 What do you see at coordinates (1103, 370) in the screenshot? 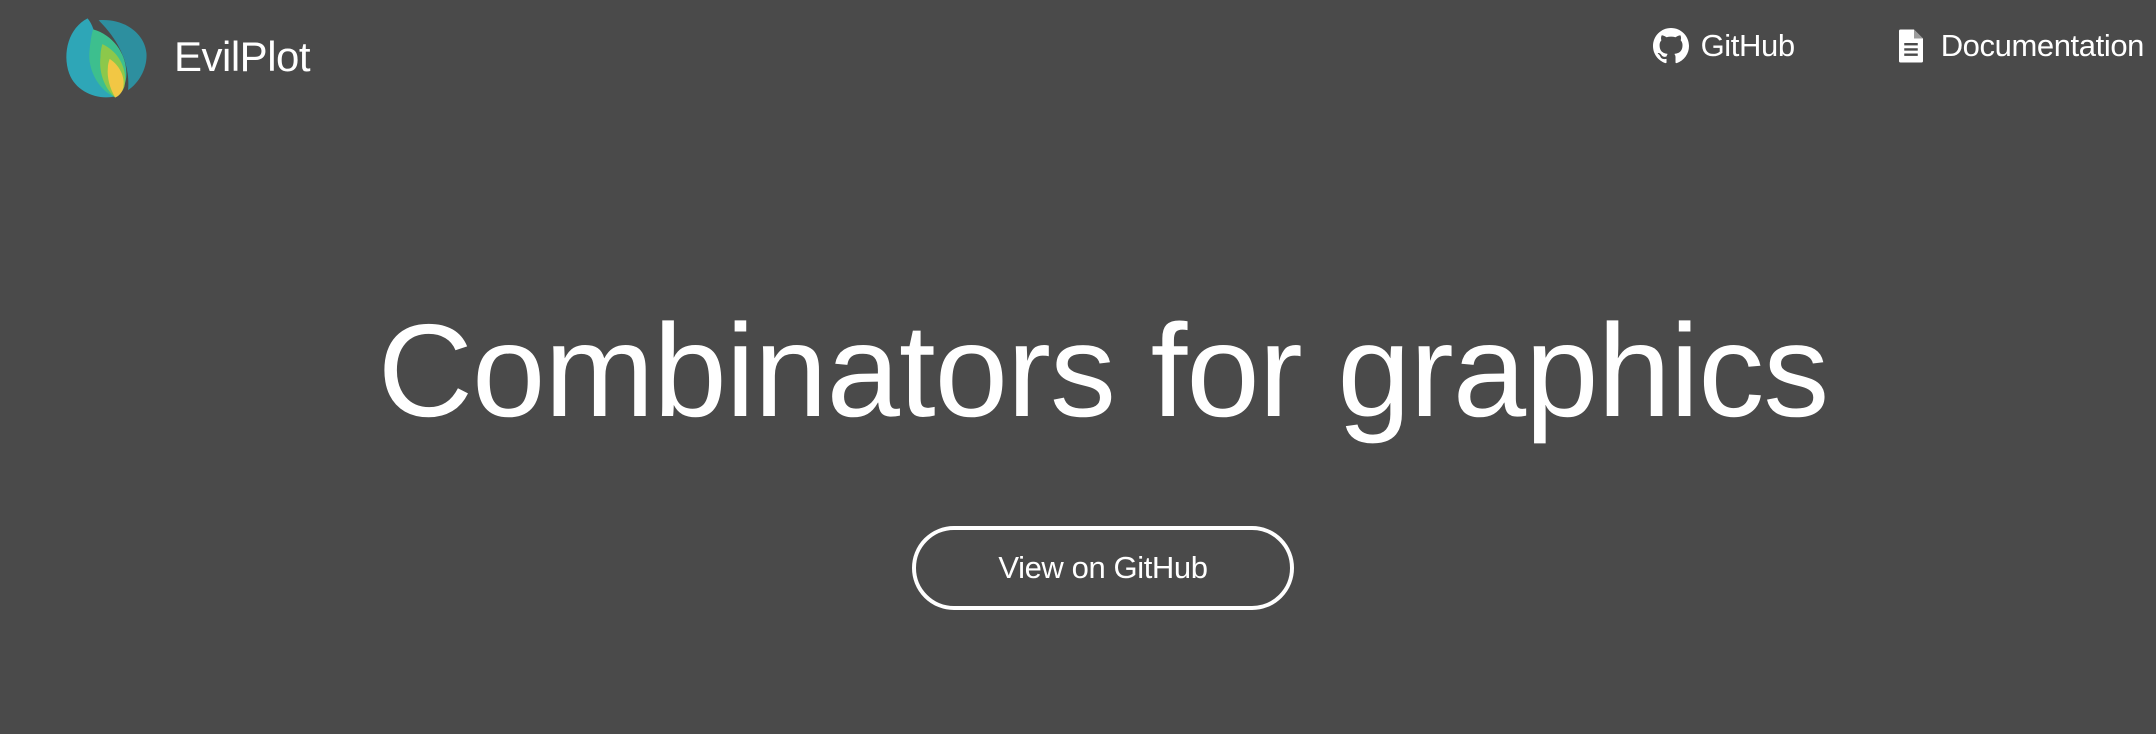
I see `hero-title: Combinators for graphics` at bounding box center [1103, 370].